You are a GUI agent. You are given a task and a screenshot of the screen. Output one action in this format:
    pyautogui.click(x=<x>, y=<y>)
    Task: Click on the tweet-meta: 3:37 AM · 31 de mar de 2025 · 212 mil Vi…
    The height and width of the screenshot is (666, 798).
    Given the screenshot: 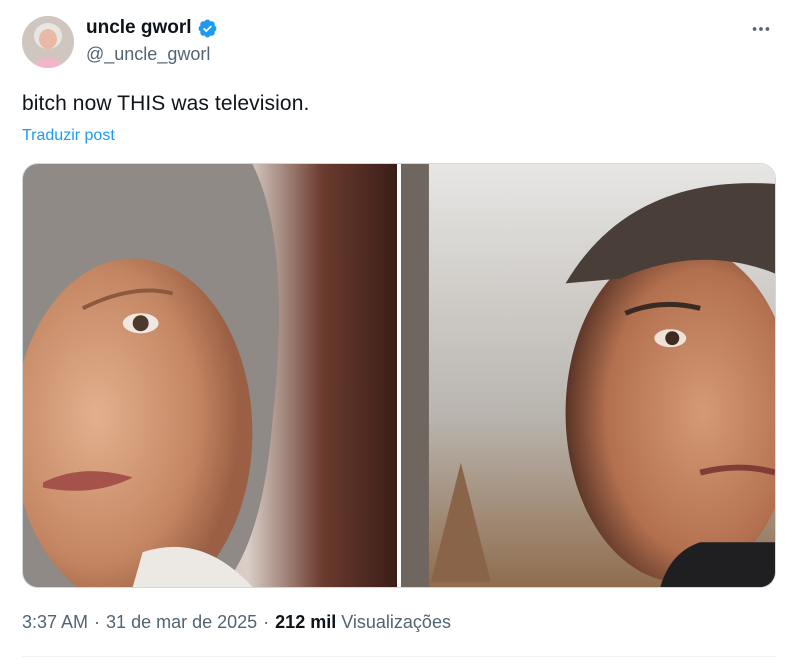 What is the action you would take?
    pyautogui.click(x=236, y=622)
    